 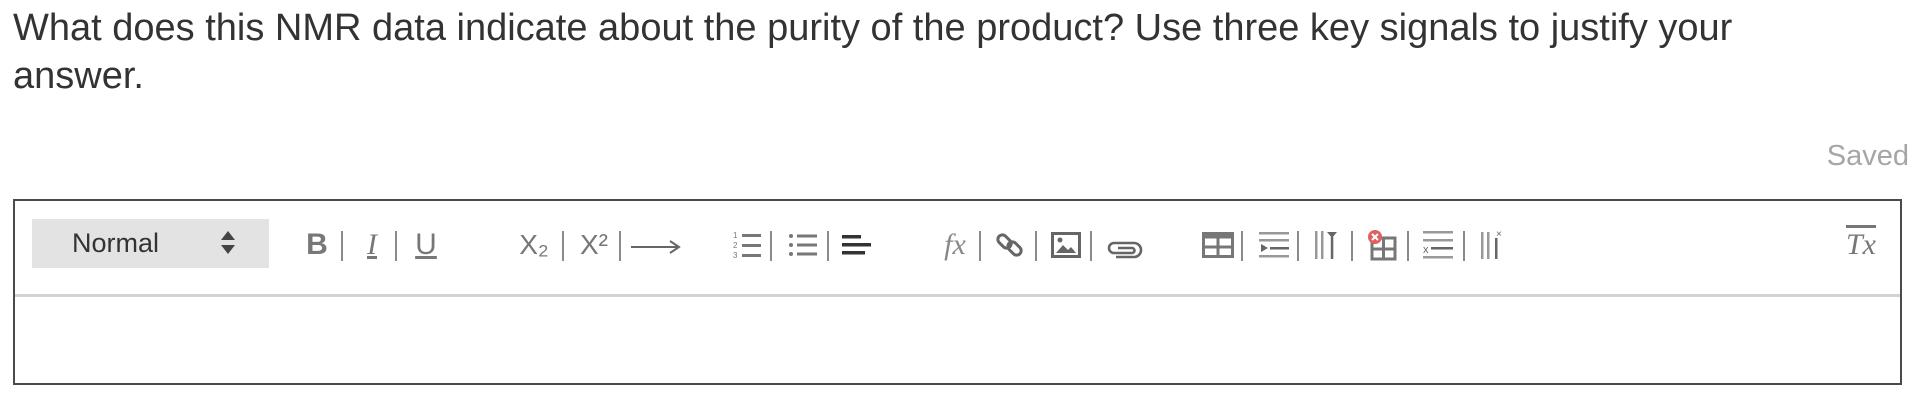 What do you see at coordinates (1867, 156) in the screenshot?
I see `saved-status: Saved` at bounding box center [1867, 156].